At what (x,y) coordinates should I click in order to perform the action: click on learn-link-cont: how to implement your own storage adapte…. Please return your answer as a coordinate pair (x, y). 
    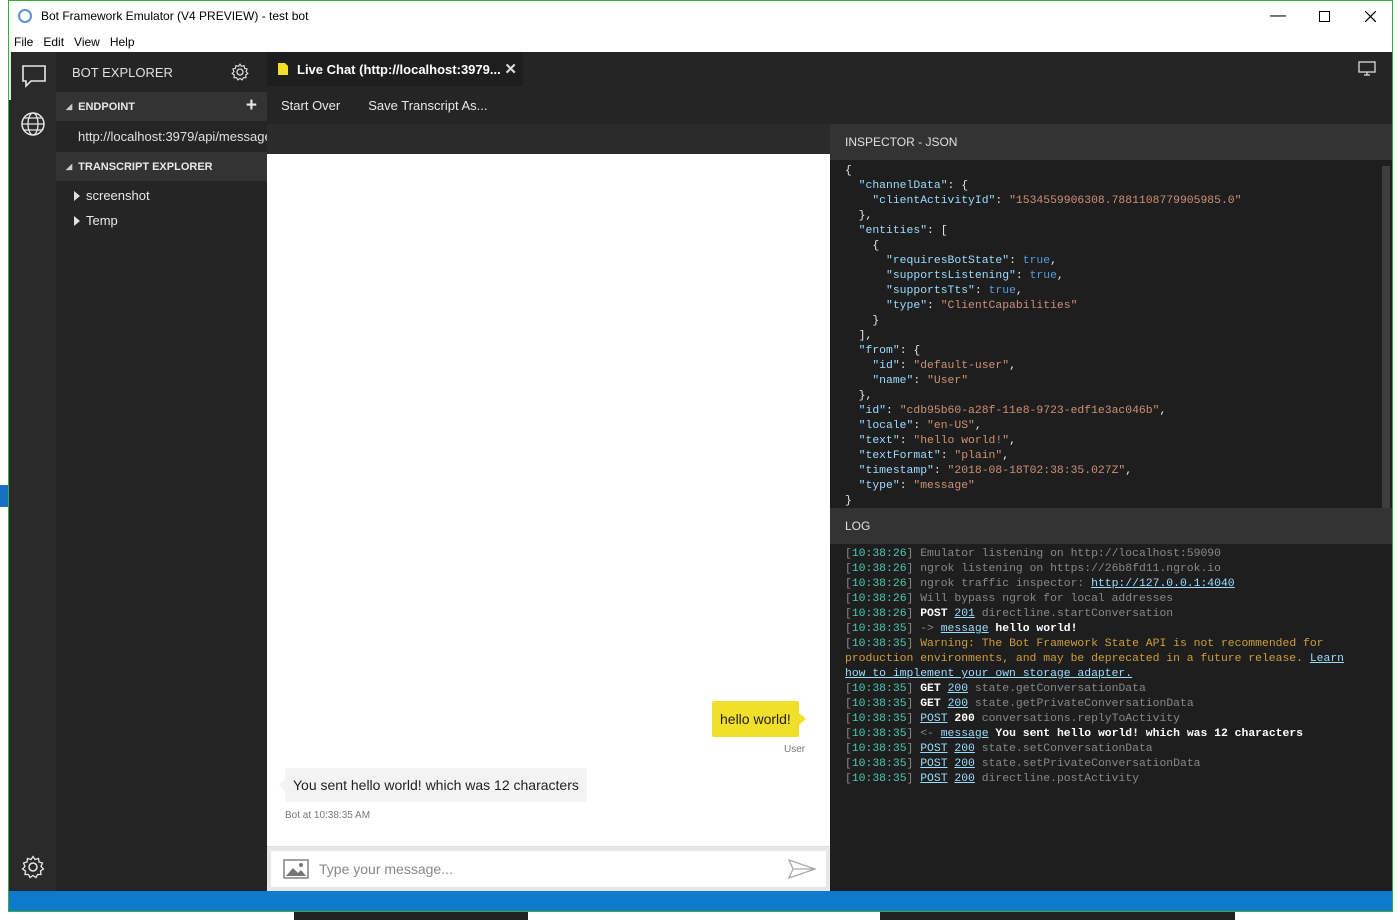
    Looking at the image, I should click on (988, 674).